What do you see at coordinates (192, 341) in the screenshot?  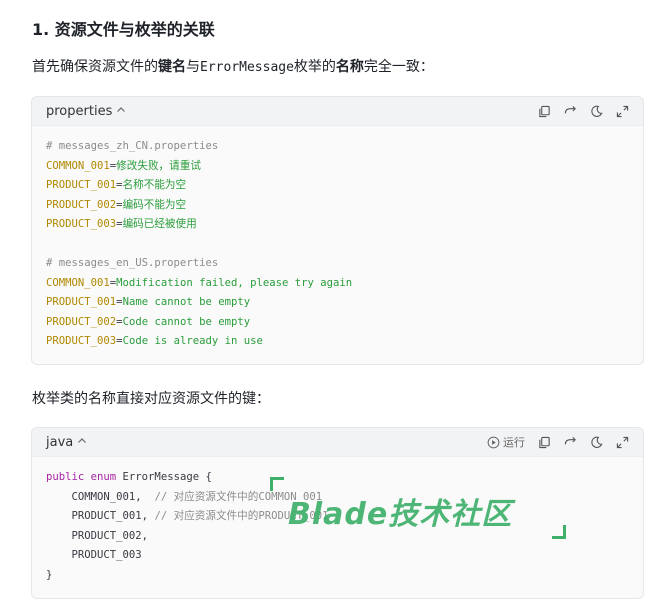 I see `property-value: Code is already in use` at bounding box center [192, 341].